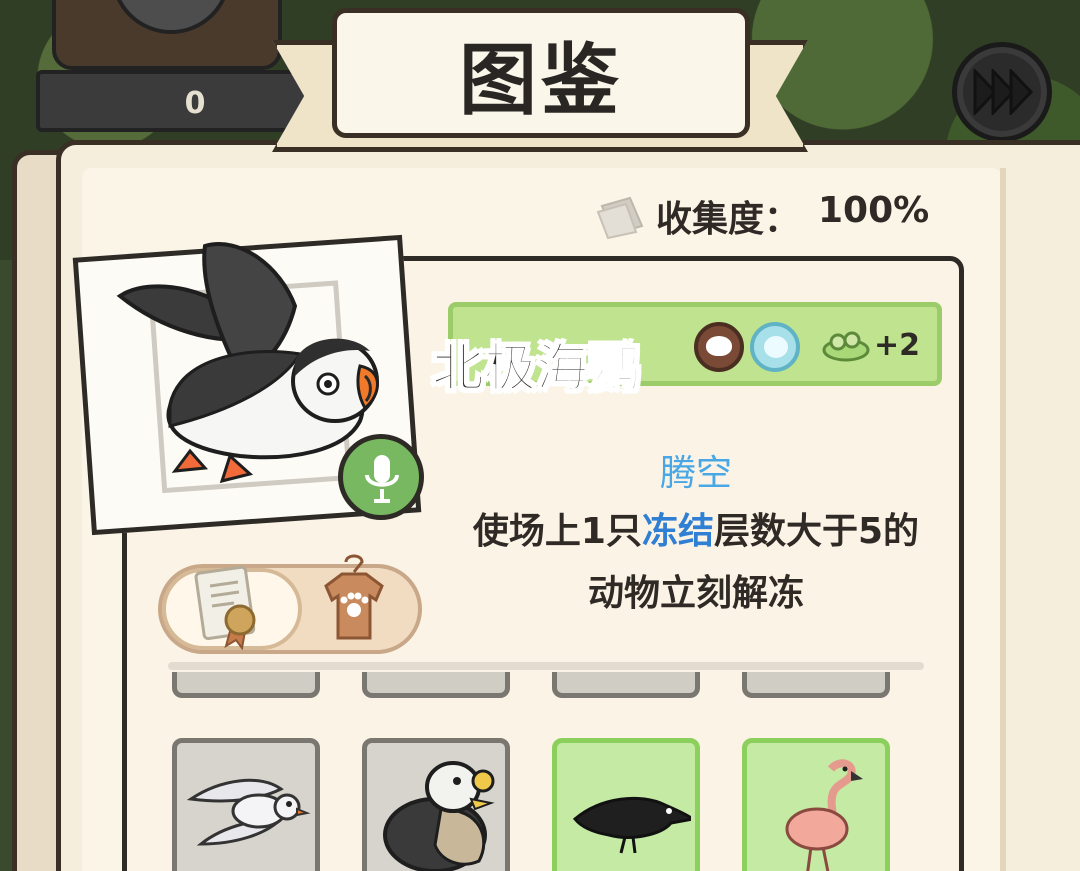 The image size is (1080, 871). I want to click on shirt-paw-icon, so click(356, 602).